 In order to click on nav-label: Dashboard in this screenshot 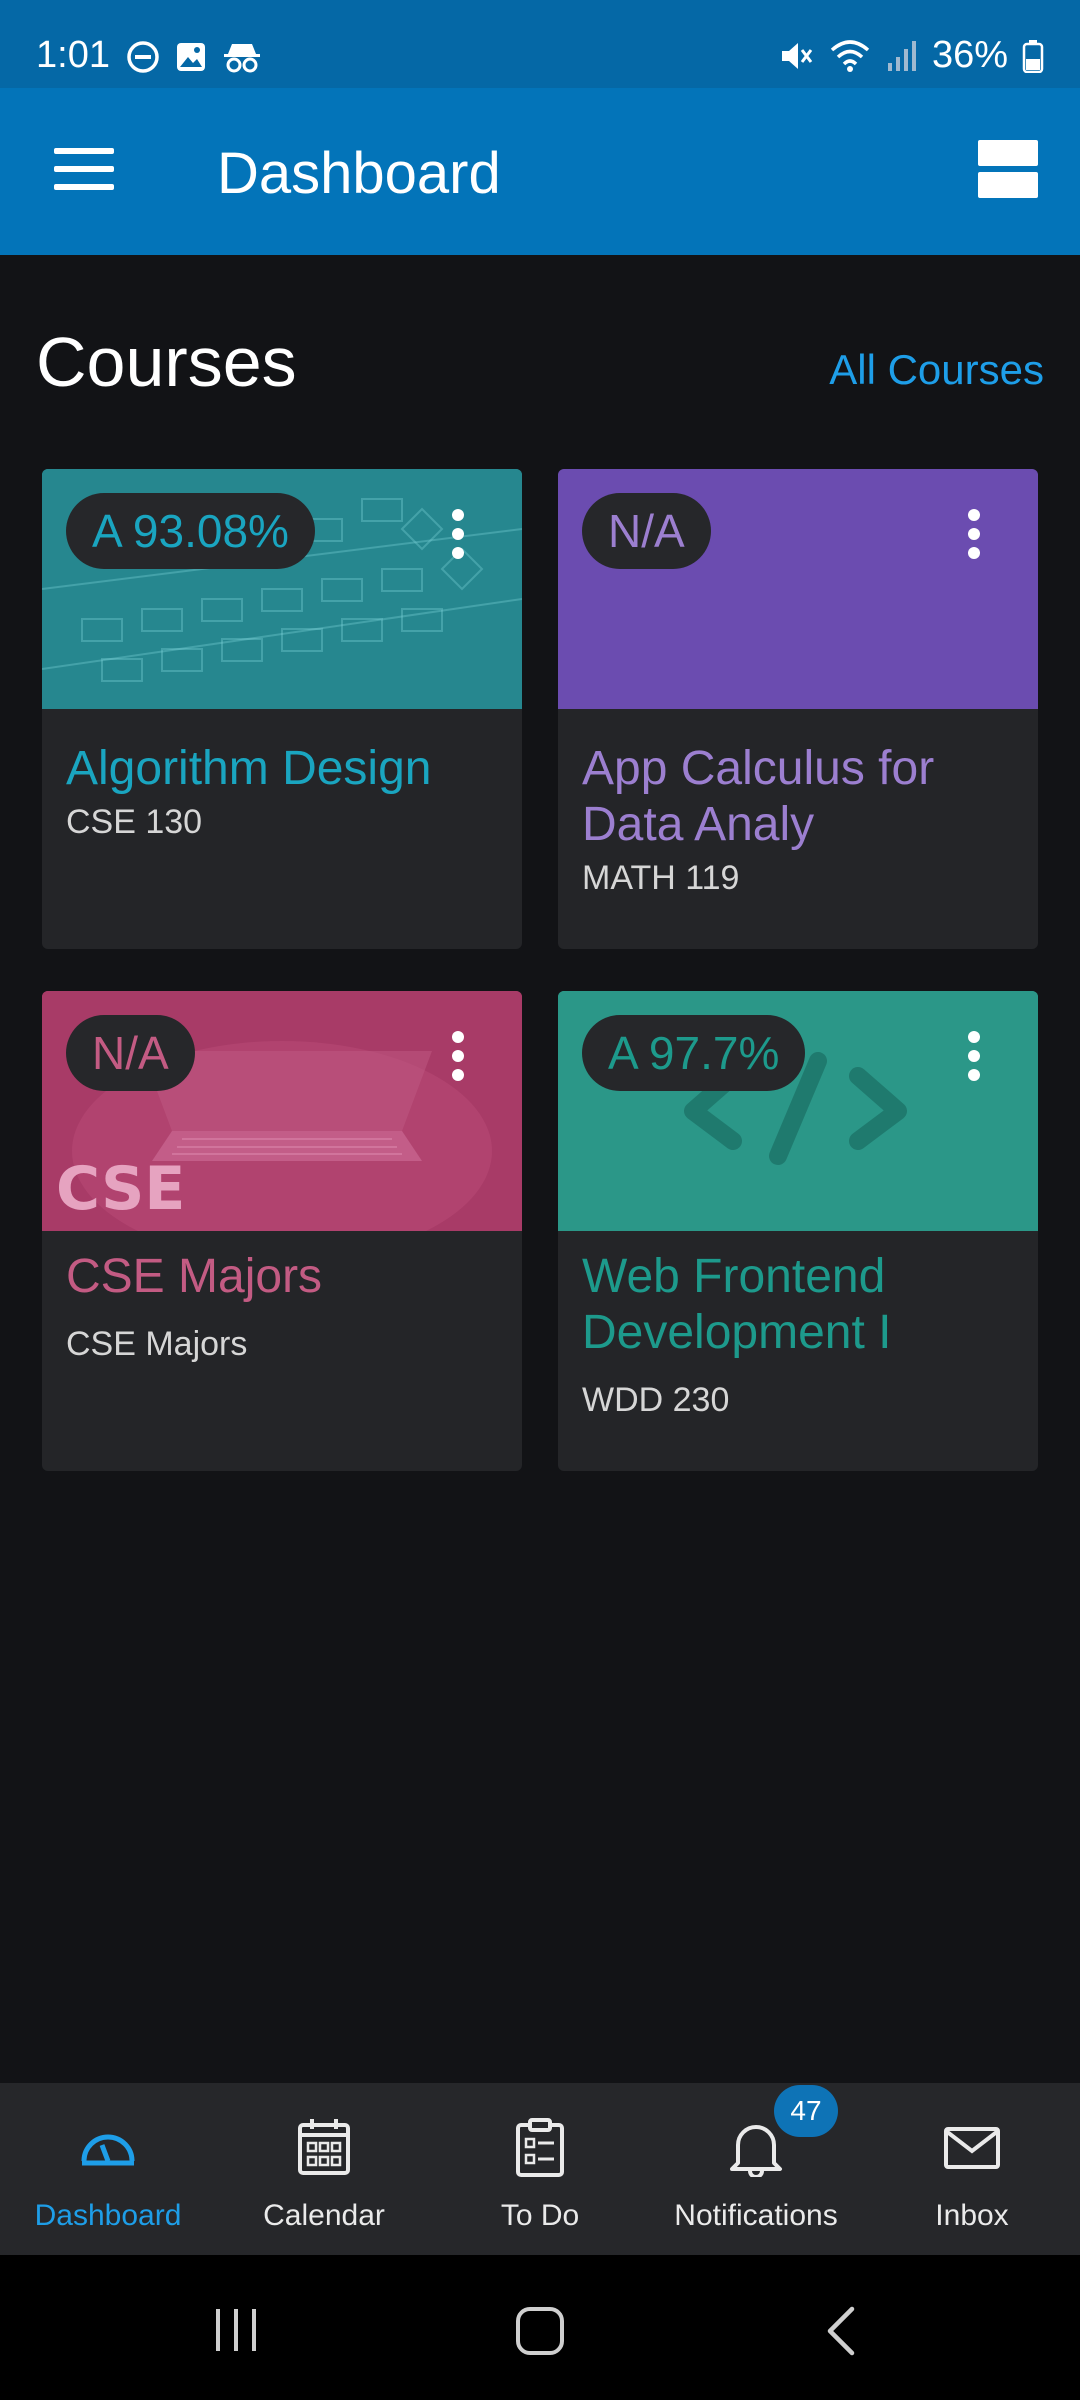, I will do `click(108, 2215)`.